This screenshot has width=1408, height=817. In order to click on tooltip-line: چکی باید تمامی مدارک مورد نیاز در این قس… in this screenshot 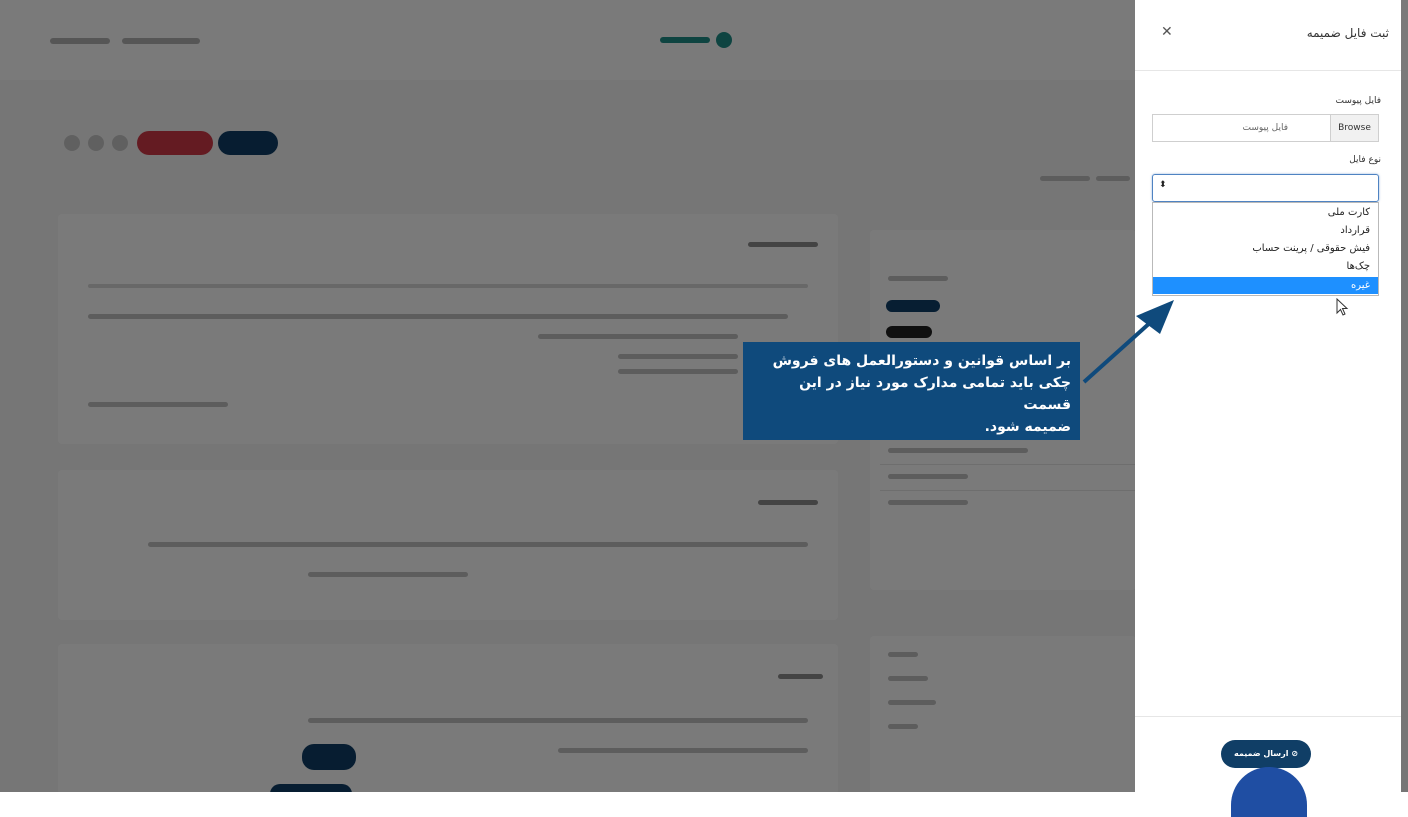, I will do `click(935, 394)`.